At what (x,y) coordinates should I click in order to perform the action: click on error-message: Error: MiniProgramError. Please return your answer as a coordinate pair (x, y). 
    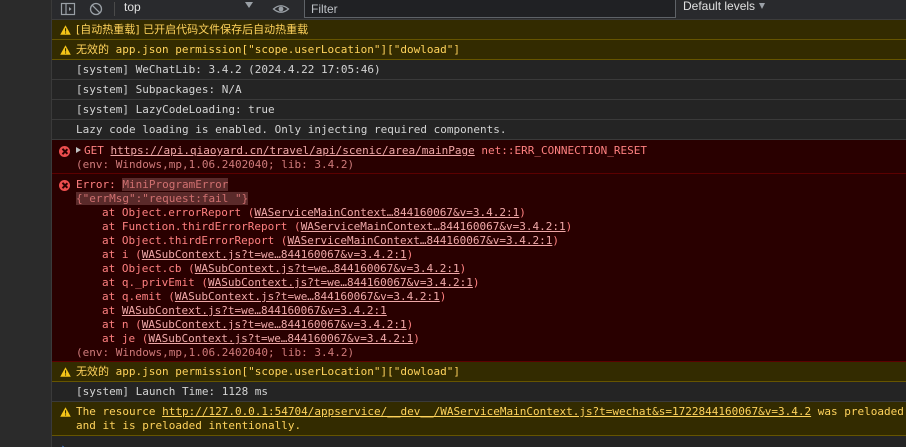
    Looking at the image, I should click on (152, 185).